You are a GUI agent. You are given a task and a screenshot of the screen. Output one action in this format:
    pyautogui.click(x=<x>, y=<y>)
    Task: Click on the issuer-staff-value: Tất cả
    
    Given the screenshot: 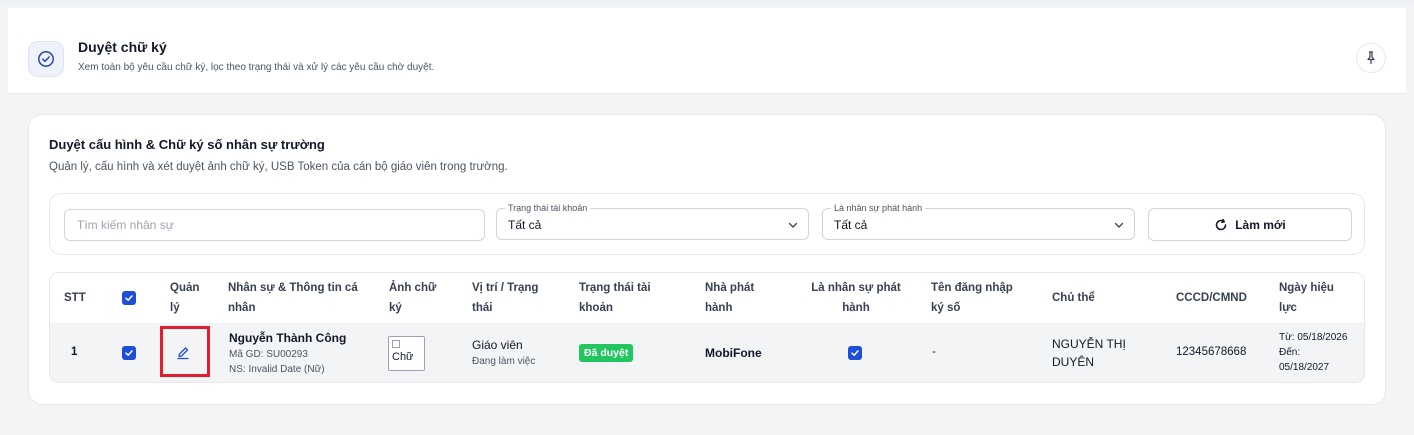 What is the action you would take?
    pyautogui.click(x=851, y=225)
    